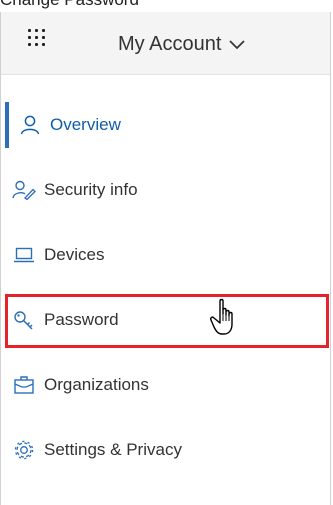 The height and width of the screenshot is (505, 333). Describe the element at coordinates (165, 125) in the screenshot. I see `sidebar-item-overview: Overview` at that location.